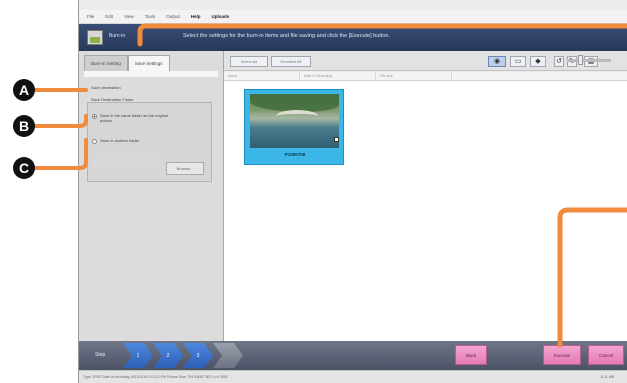 The image size is (627, 383). What do you see at coordinates (471, 355) in the screenshot?
I see `back-button: Back` at bounding box center [471, 355].